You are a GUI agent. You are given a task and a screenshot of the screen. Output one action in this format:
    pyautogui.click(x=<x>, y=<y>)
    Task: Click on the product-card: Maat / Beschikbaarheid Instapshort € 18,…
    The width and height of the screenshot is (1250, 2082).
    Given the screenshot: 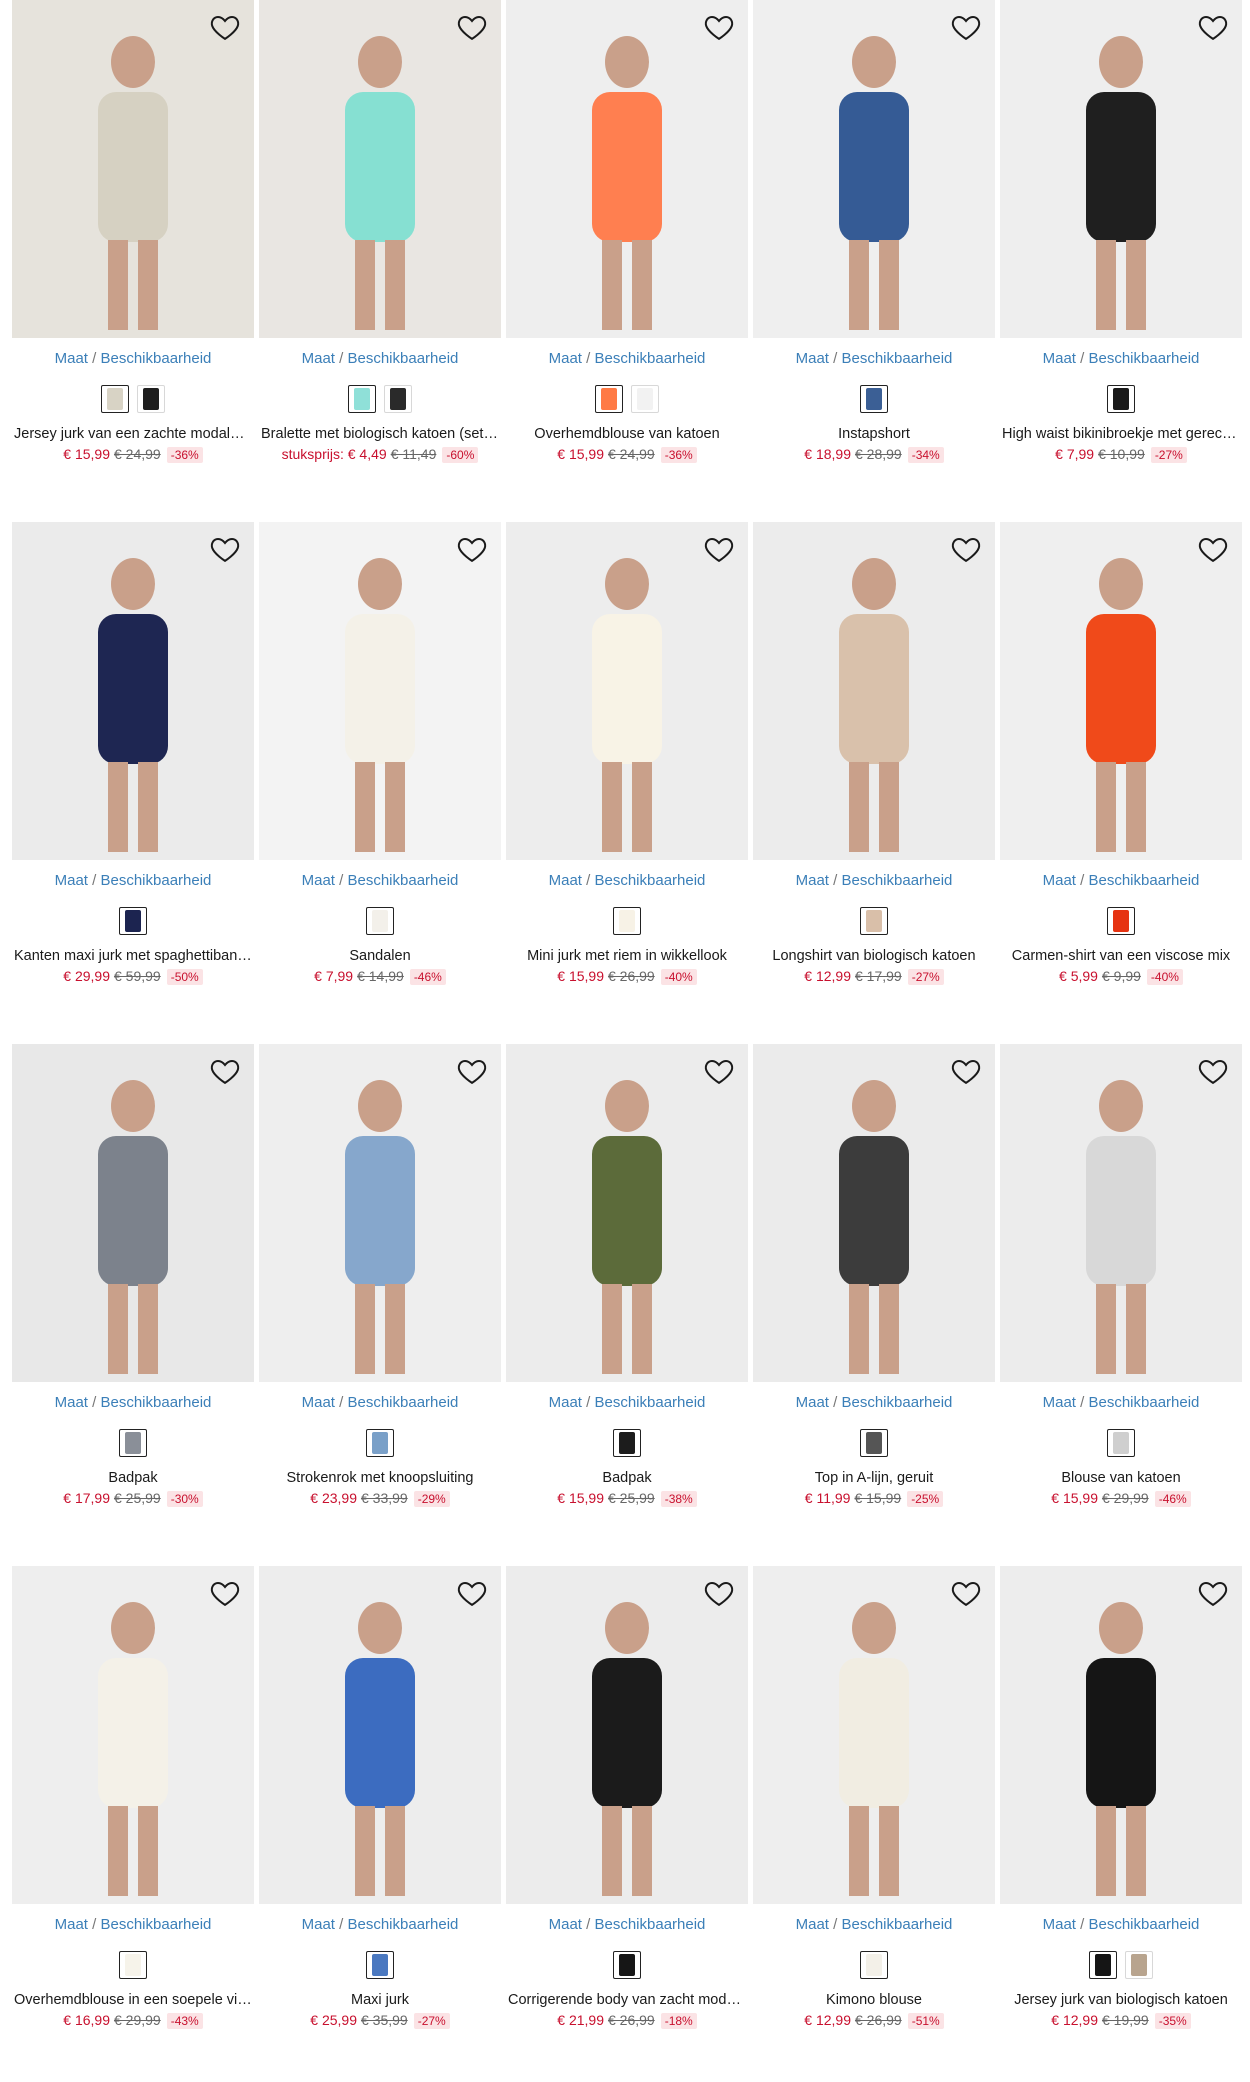 What is the action you would take?
    pyautogui.click(x=874, y=231)
    